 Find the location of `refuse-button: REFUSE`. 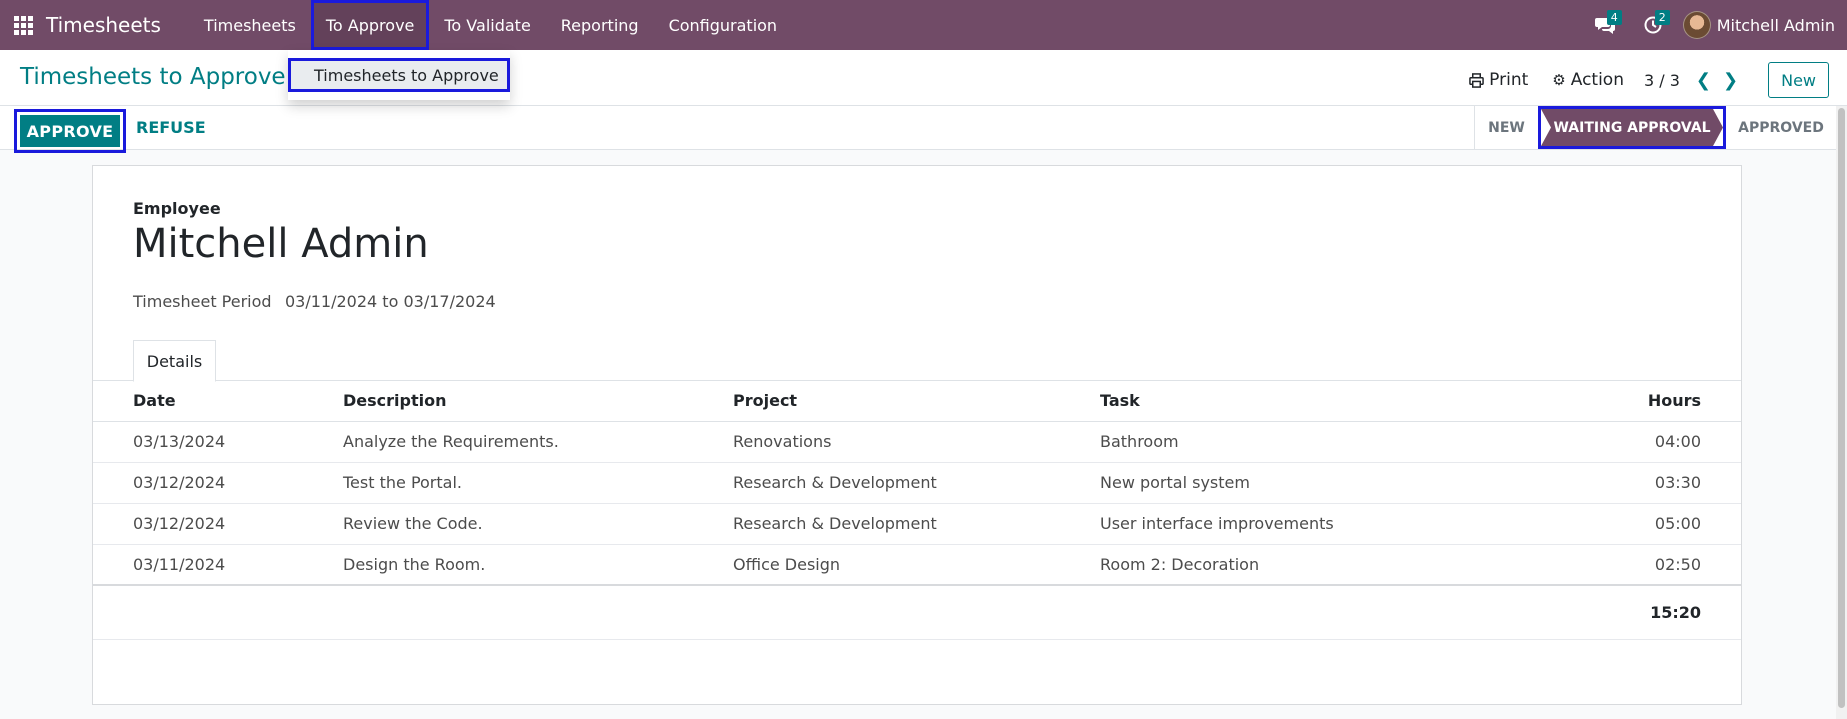

refuse-button: REFUSE is located at coordinates (171, 127).